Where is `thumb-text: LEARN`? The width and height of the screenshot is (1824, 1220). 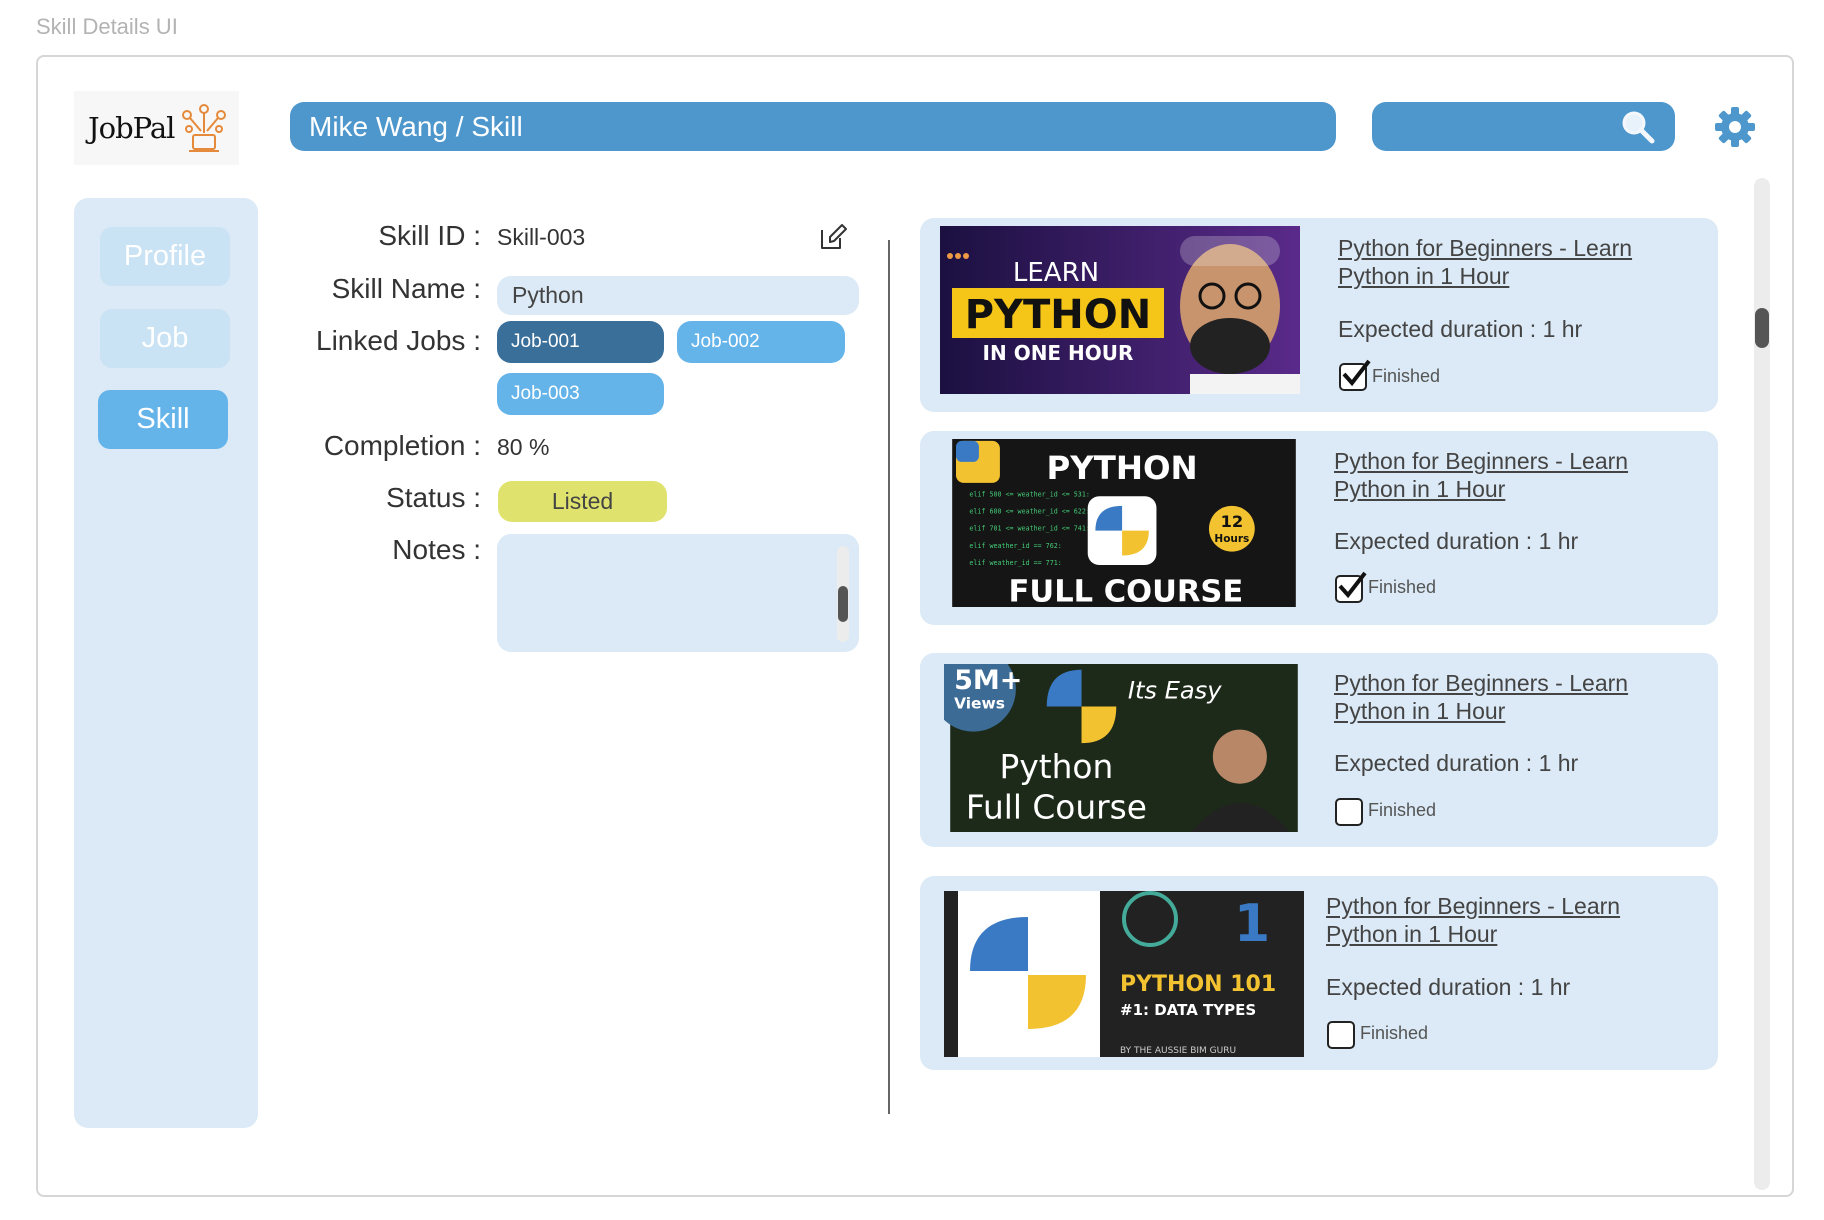
thumb-text: LEARN is located at coordinates (1056, 273).